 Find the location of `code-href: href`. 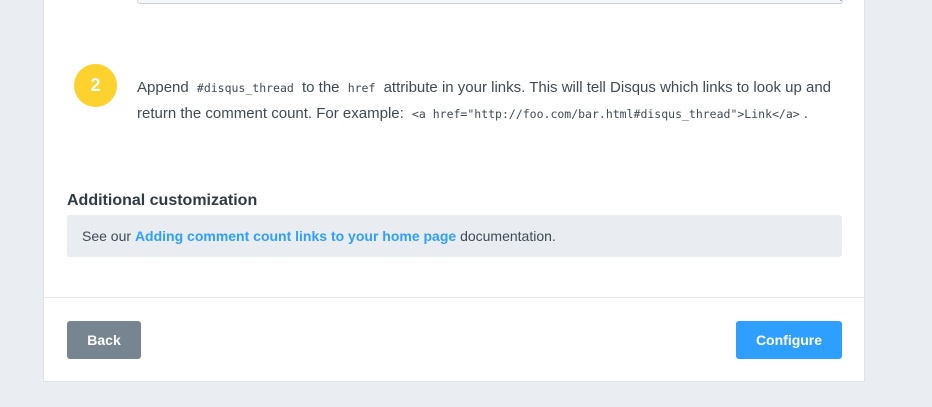

code-href: href is located at coordinates (361, 88).